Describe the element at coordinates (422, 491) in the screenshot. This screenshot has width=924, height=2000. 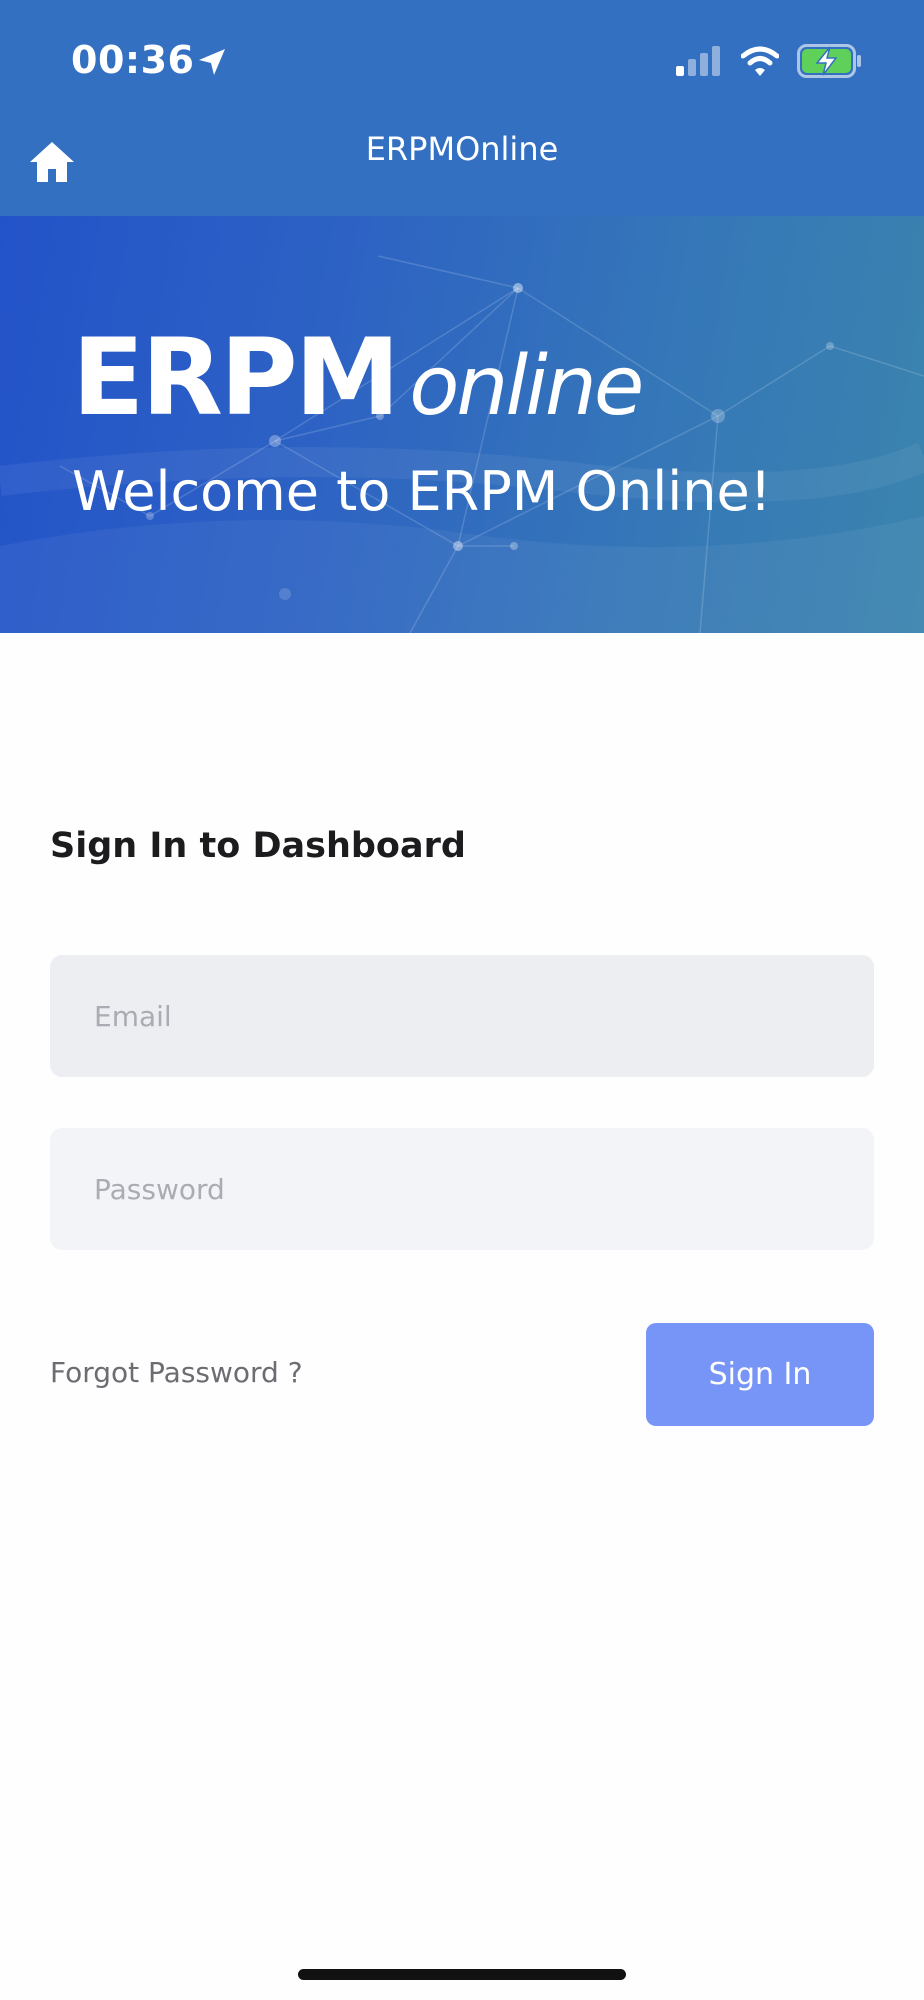
I see `welcome-text: Welcome to ERPM Online!` at that location.